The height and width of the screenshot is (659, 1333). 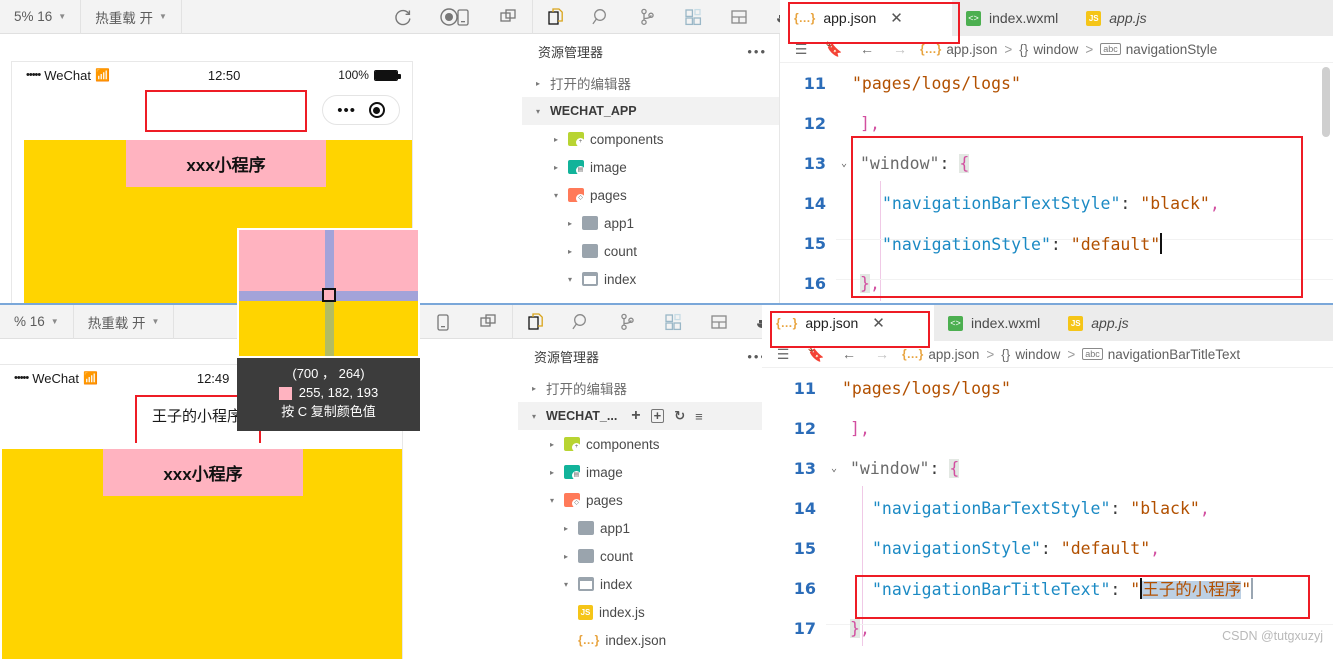 I want to click on hot-reload-label: 热重载 开, so click(x=124, y=18).